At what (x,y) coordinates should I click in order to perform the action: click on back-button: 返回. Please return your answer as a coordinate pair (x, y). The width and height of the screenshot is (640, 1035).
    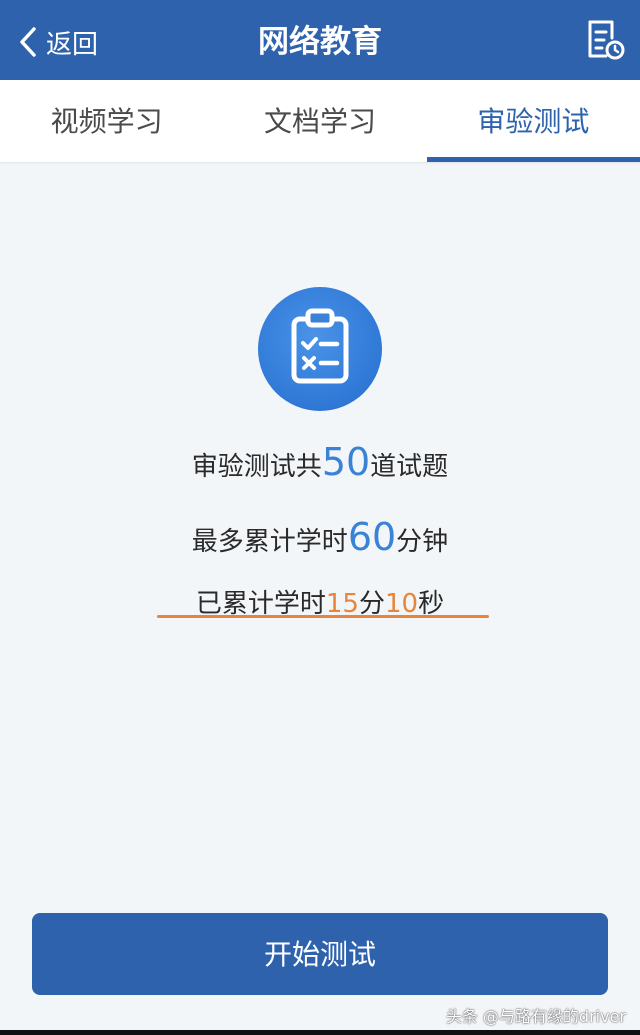
    Looking at the image, I should click on (58, 42).